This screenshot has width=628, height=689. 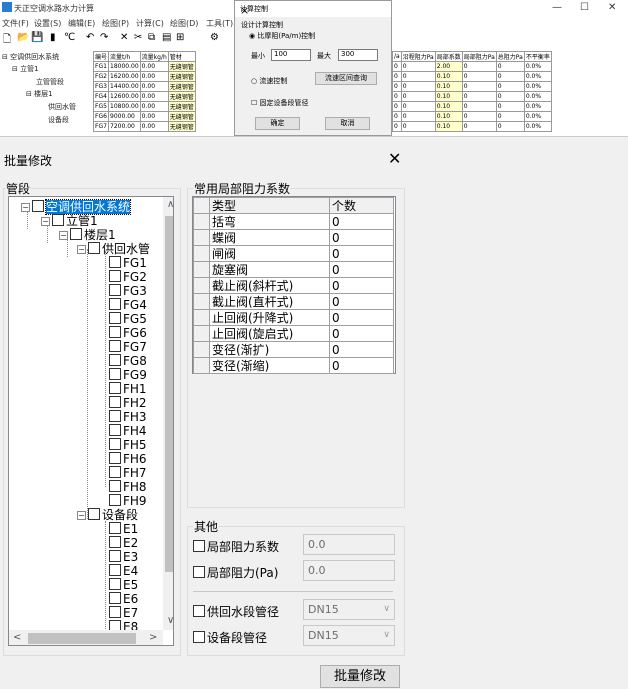 I want to click on close-icon: ×, so click(x=312, y=10).